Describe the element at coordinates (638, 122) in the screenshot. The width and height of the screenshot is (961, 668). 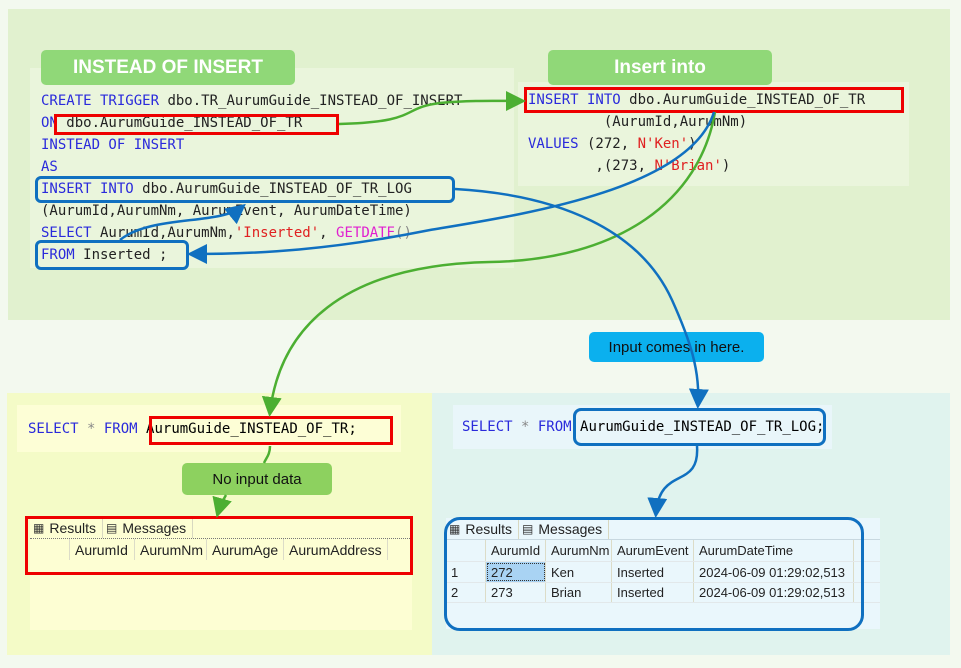
I see `code-line: (AurumId,AurumNm)` at that location.